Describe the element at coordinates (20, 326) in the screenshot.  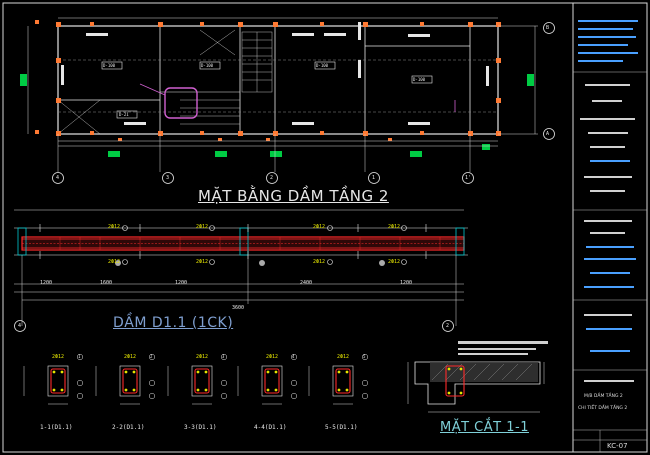
I see `beam-axis-4: 4` at that location.